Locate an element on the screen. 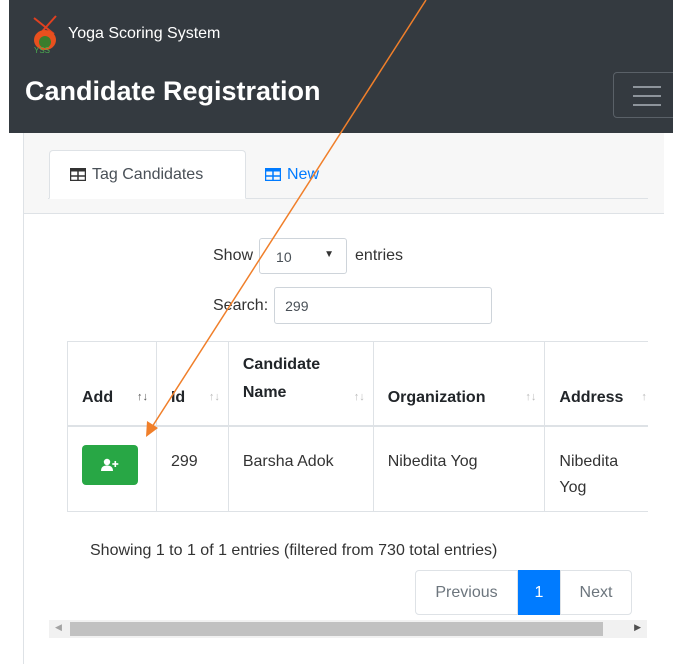 This screenshot has width=673, height=664. navbar-toggle-button is located at coordinates (643, 95).